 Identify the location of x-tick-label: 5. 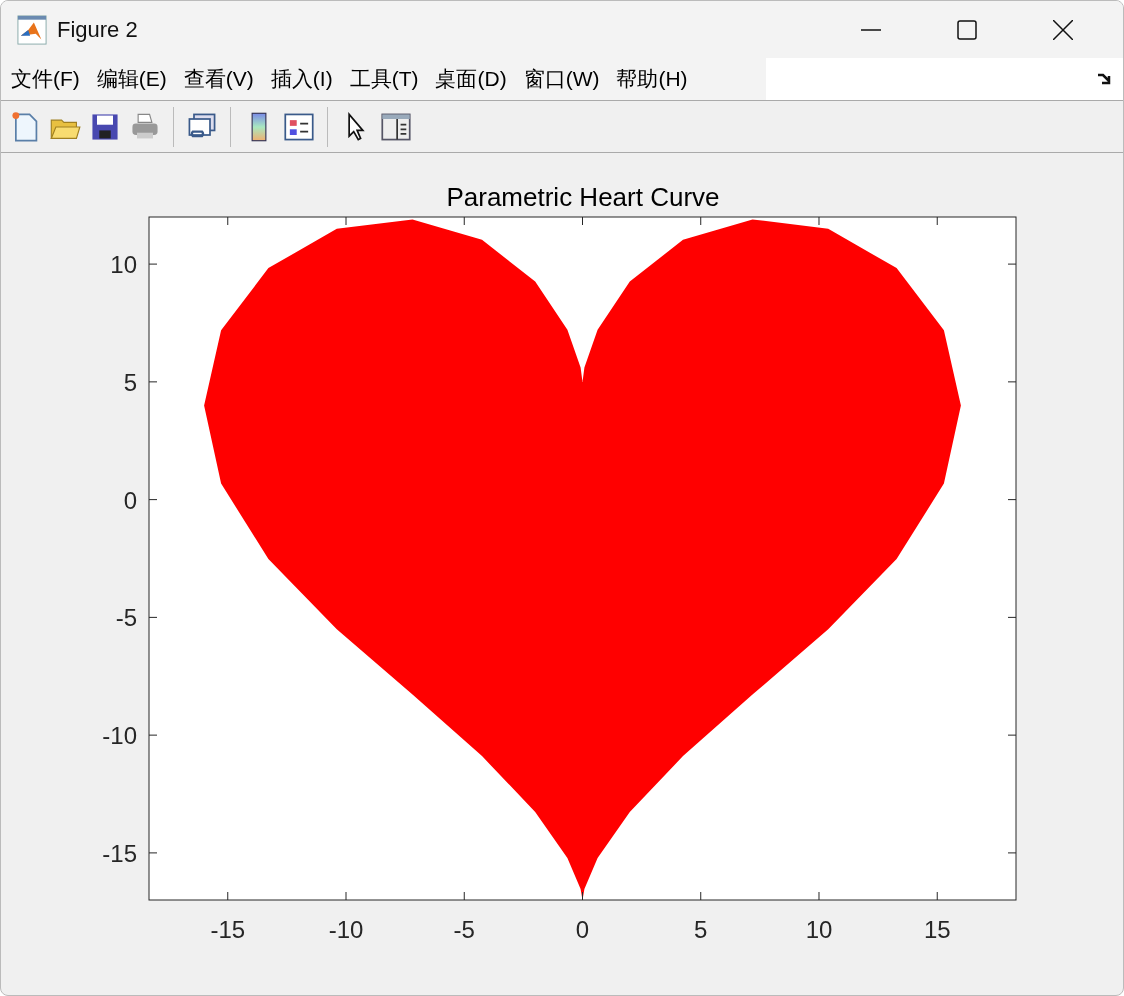
(701, 929).